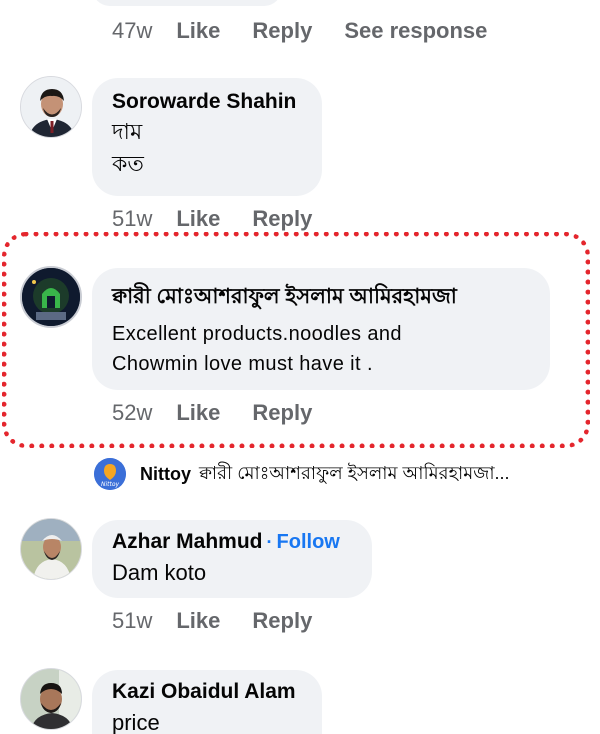  I want to click on avatar: Nittoy, so click(110, 474).